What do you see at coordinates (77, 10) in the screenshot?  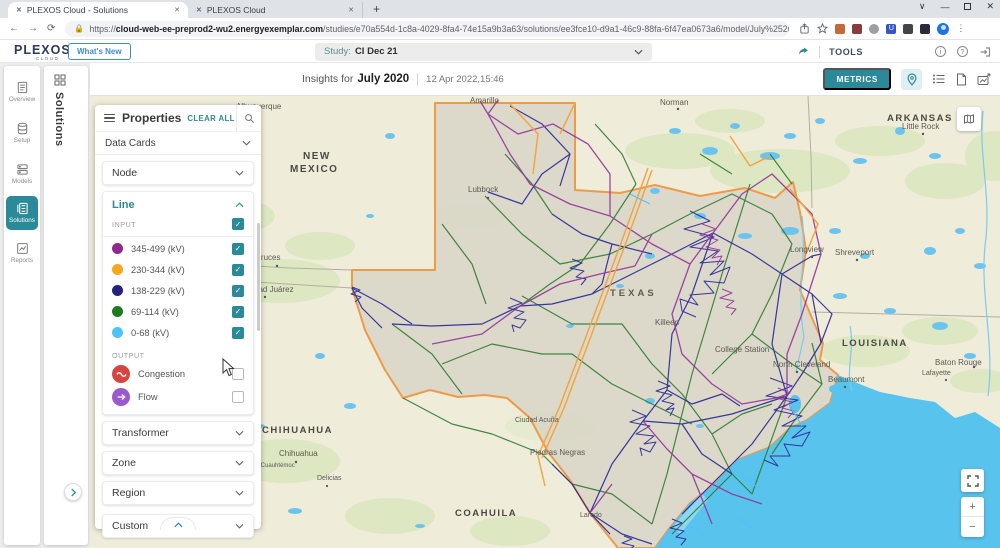 I see `tab-title: PLEXOS Cloud - Solutions` at bounding box center [77, 10].